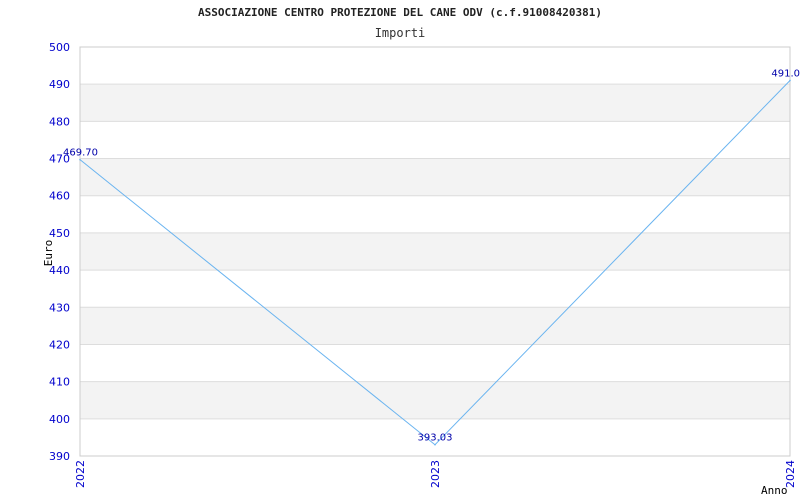  I want to click on data-label: 393.03, so click(435, 438).